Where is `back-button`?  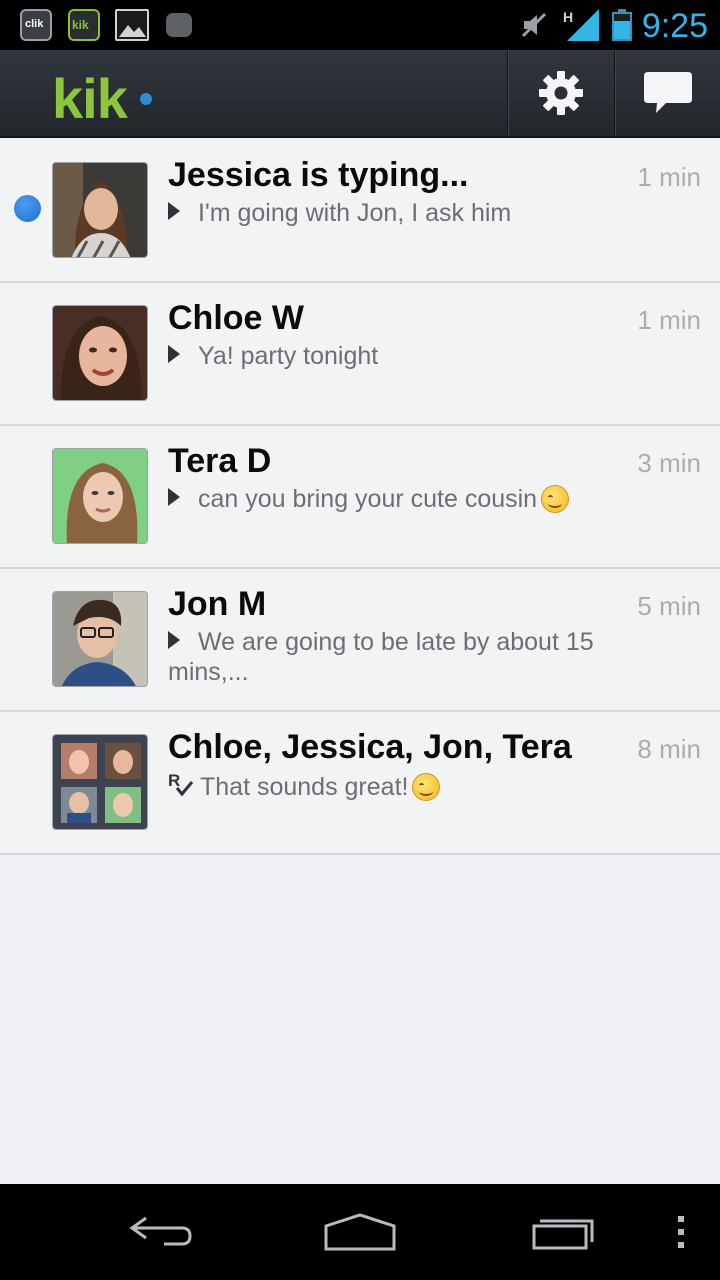 back-button is located at coordinates (160, 1232).